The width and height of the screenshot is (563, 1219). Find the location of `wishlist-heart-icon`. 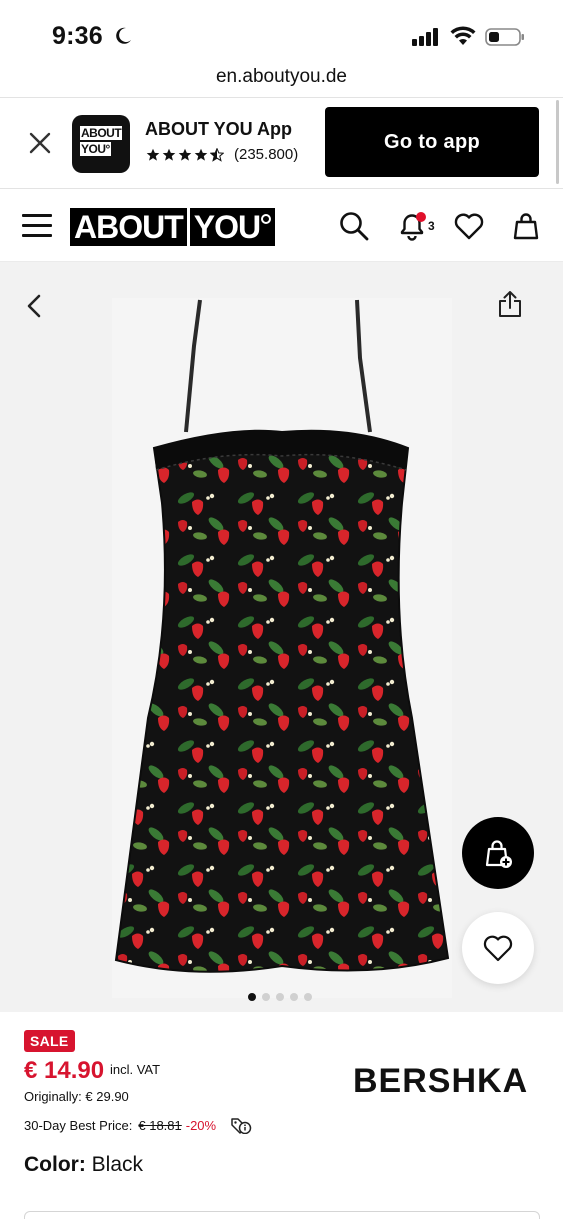

wishlist-heart-icon is located at coordinates (469, 226).